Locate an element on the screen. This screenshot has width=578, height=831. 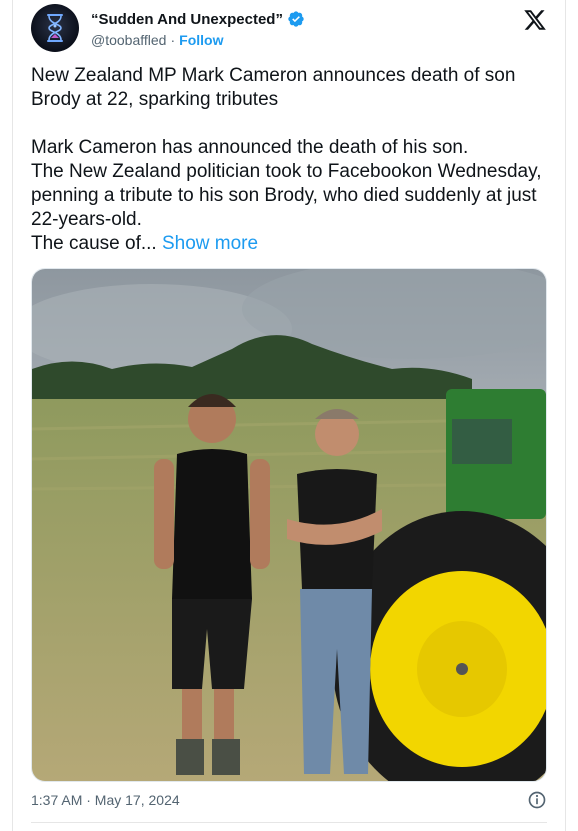
x-logo-icon is located at coordinates (535, 20).